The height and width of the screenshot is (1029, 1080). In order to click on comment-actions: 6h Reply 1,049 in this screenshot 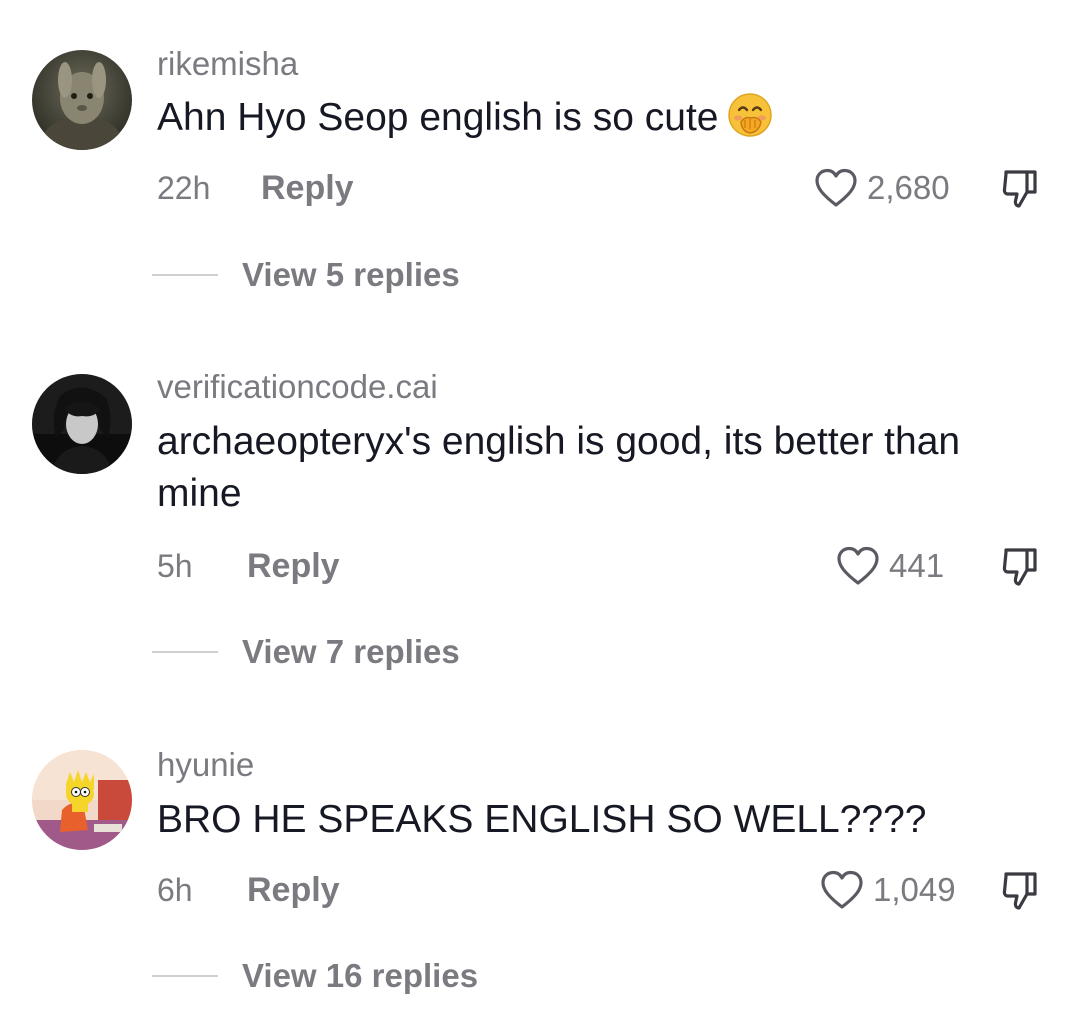, I will do `click(603, 890)`.